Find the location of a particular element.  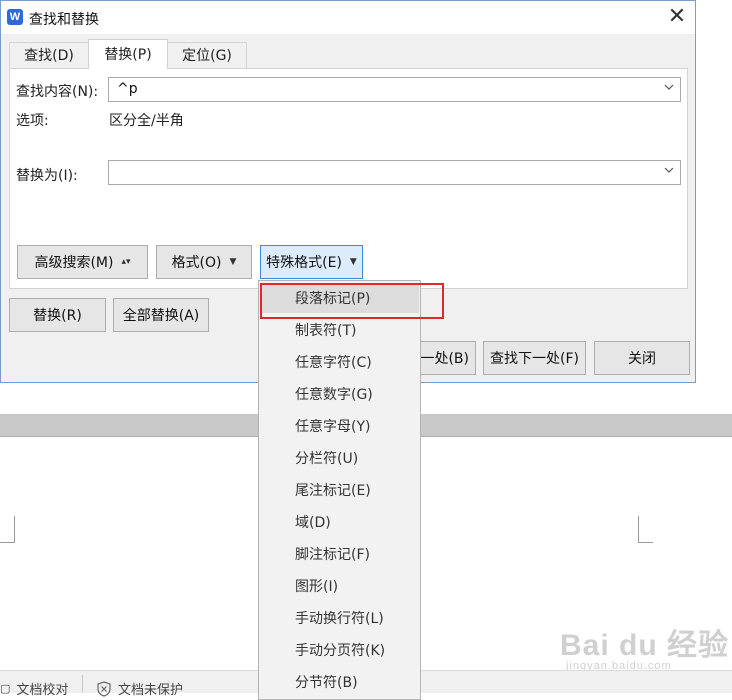

menu-item-any-char: 任意字符(C) is located at coordinates (339, 363).